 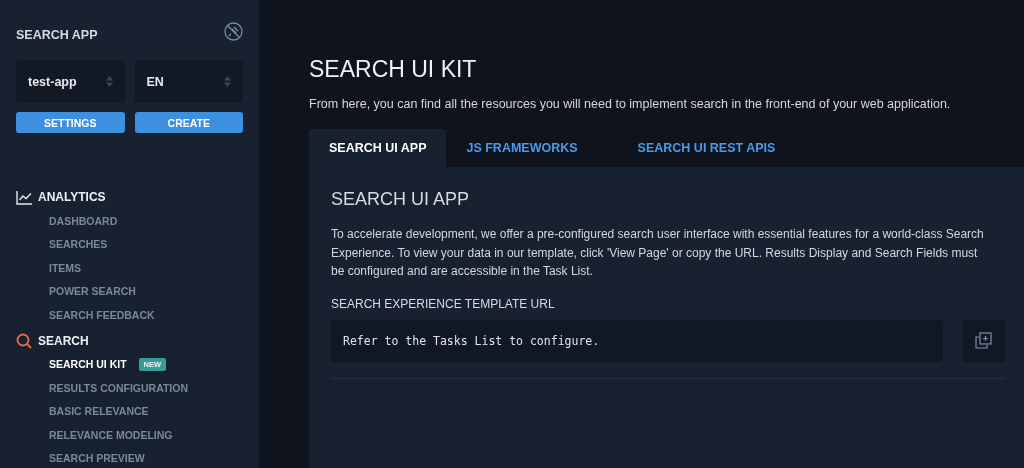 I want to click on app-select: test-app, so click(x=70, y=81).